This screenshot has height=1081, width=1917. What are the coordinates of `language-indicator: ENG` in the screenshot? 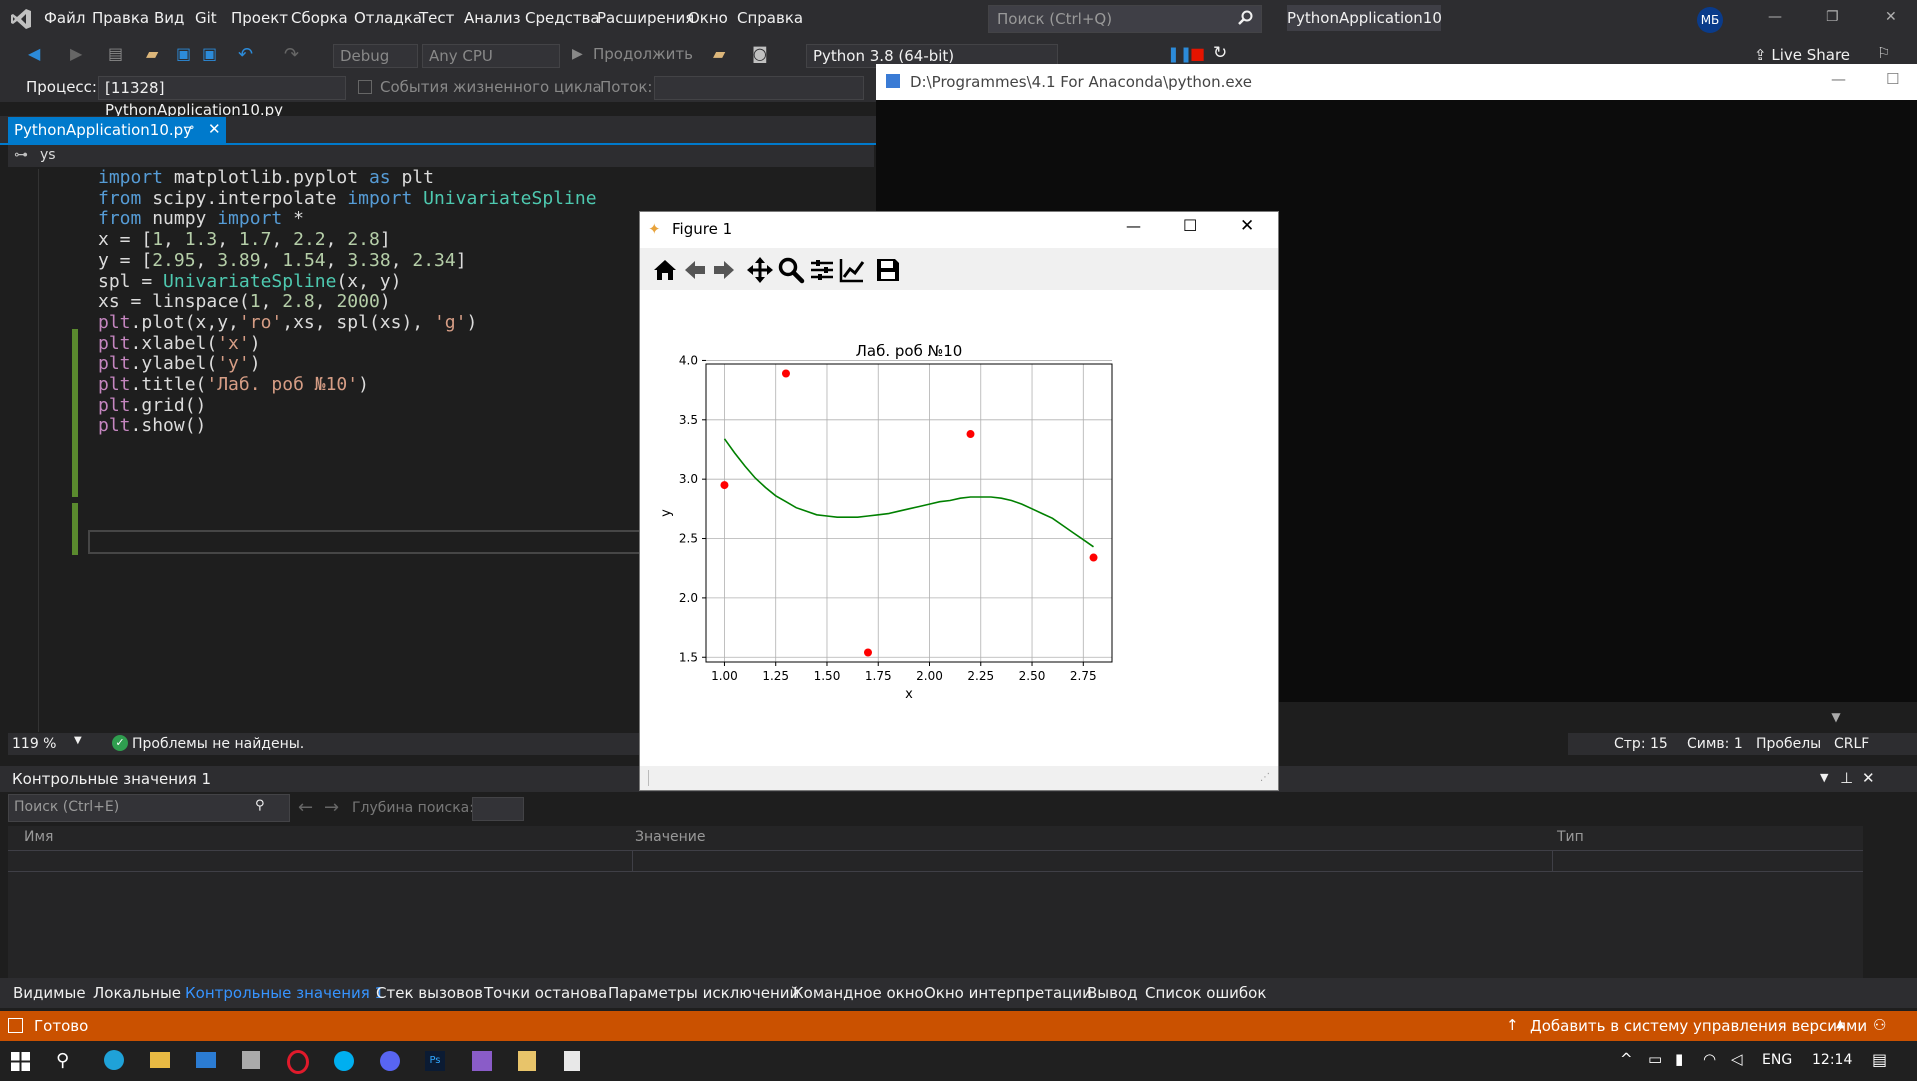 It's located at (1777, 1060).